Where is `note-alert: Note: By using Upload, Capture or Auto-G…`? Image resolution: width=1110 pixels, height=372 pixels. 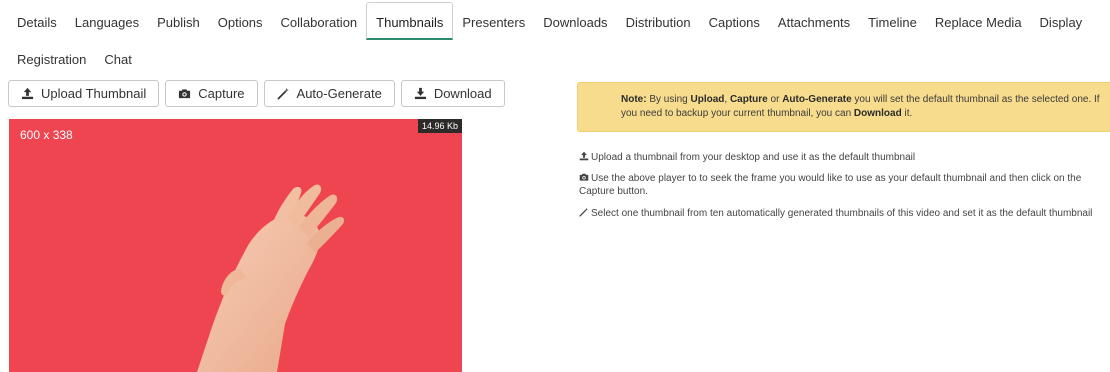
note-alert: Note: By using Upload, Capture or Auto-G… is located at coordinates (843, 107).